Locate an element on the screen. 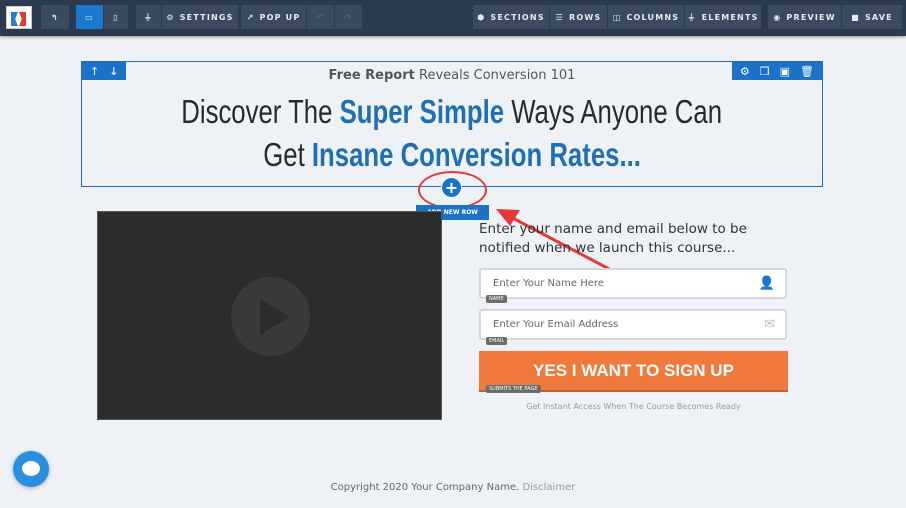 This screenshot has width=906, height=508. email-input: Enter Your Email Address ✉ is located at coordinates (633, 324).